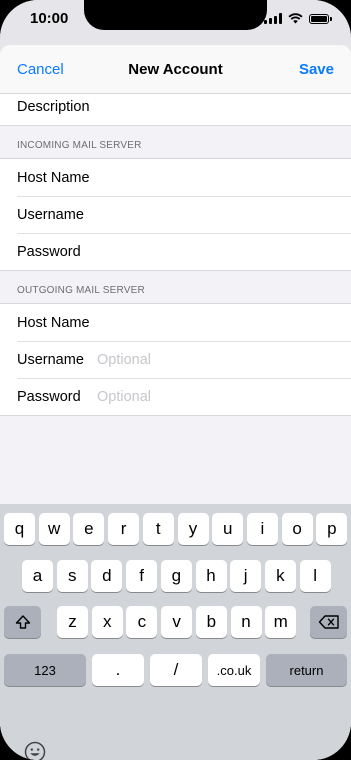  I want to click on incoming-group: Host Name Username Password, so click(175, 214).